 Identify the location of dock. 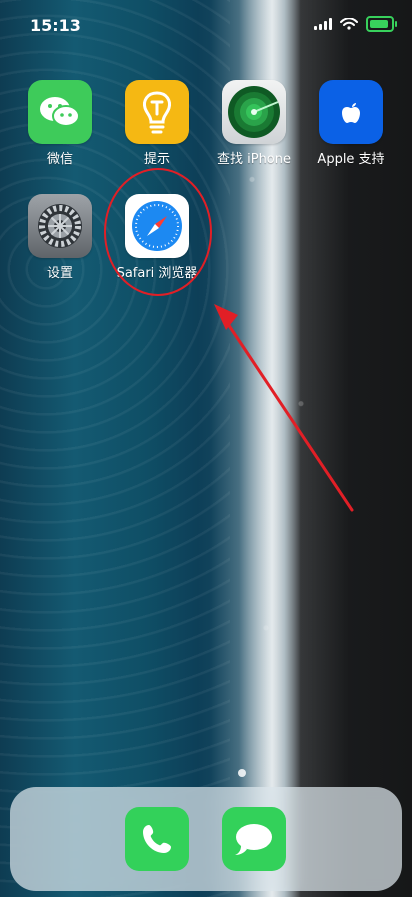
(206, 839).